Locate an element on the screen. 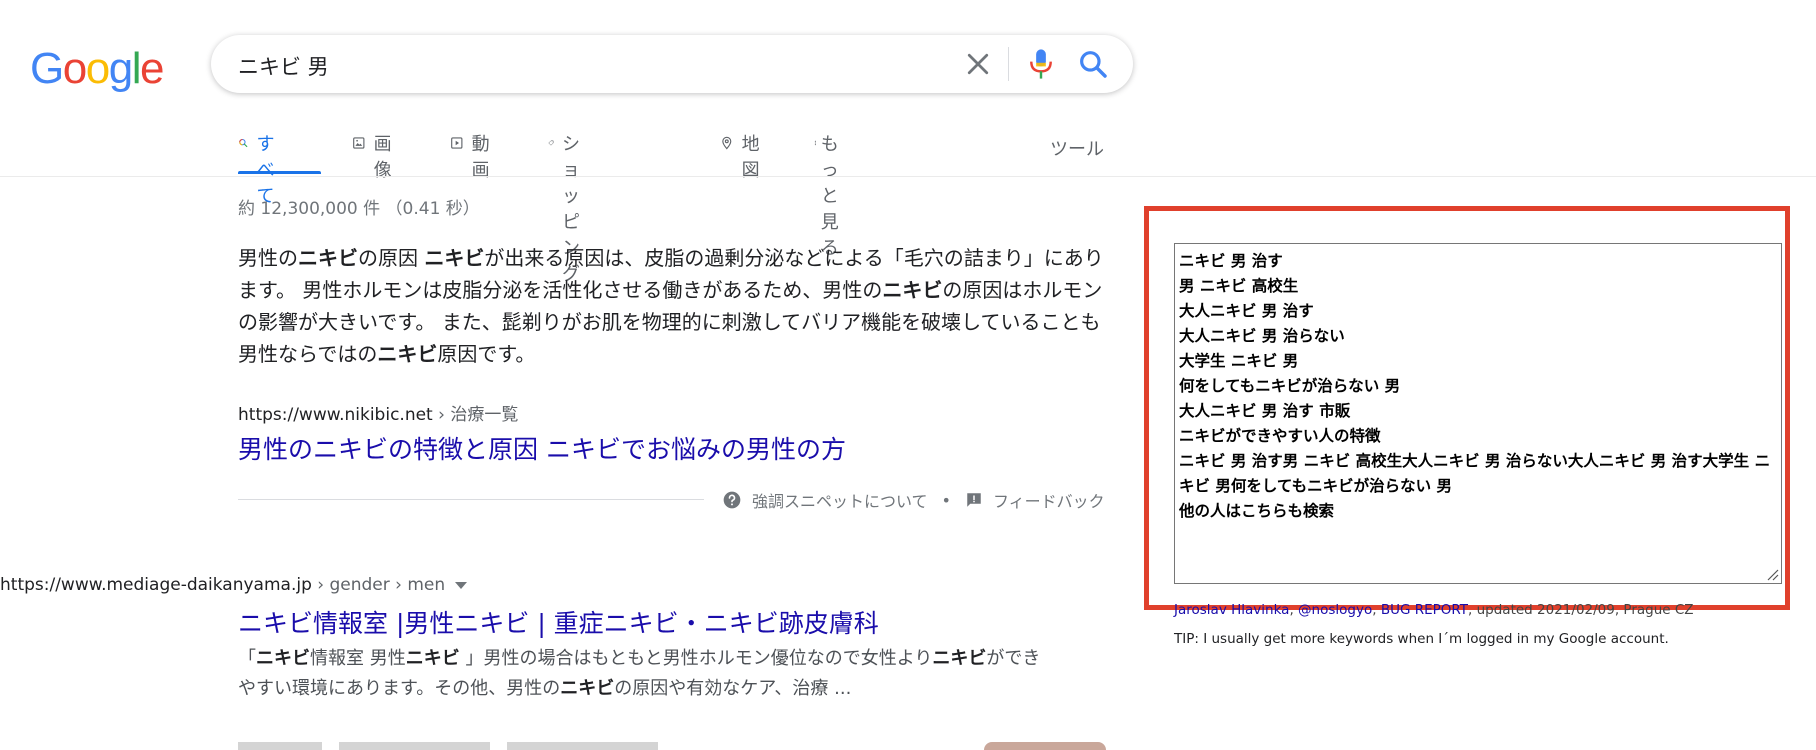  mic-icon is located at coordinates (1041, 64).